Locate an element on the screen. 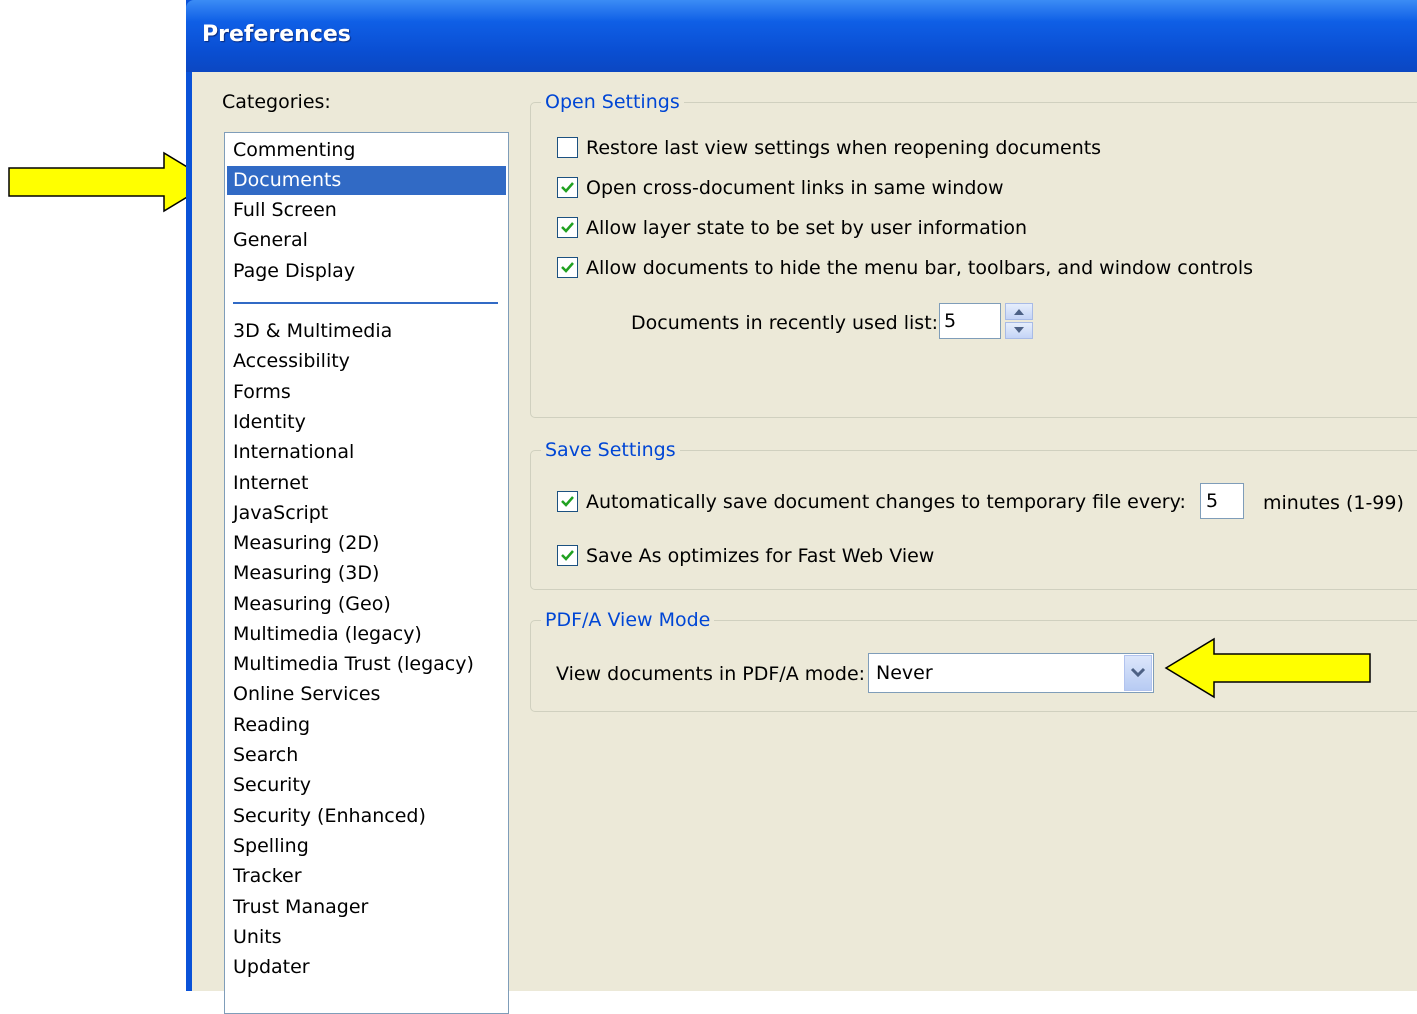 Image resolution: width=1417 pixels, height=1014 pixels. fast-web-view-checkbox is located at coordinates (567, 555).